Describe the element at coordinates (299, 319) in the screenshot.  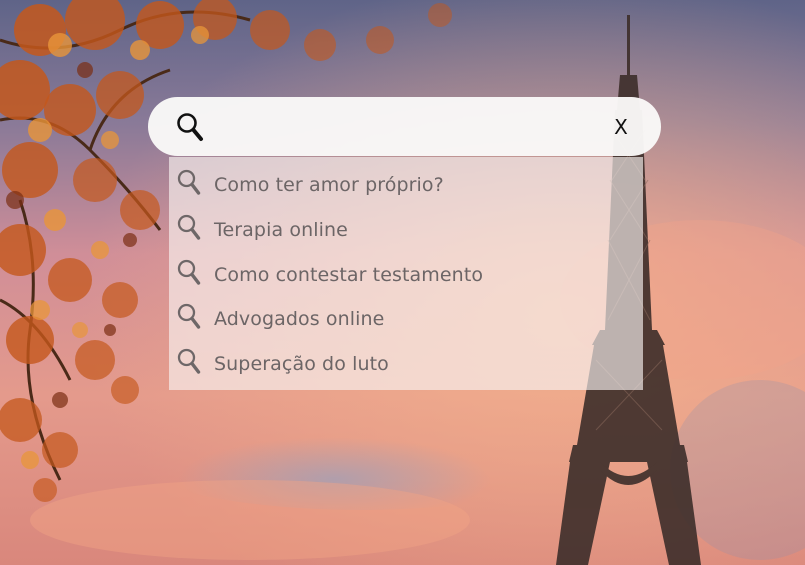
I see `suggestion-label: Advogados online` at that location.